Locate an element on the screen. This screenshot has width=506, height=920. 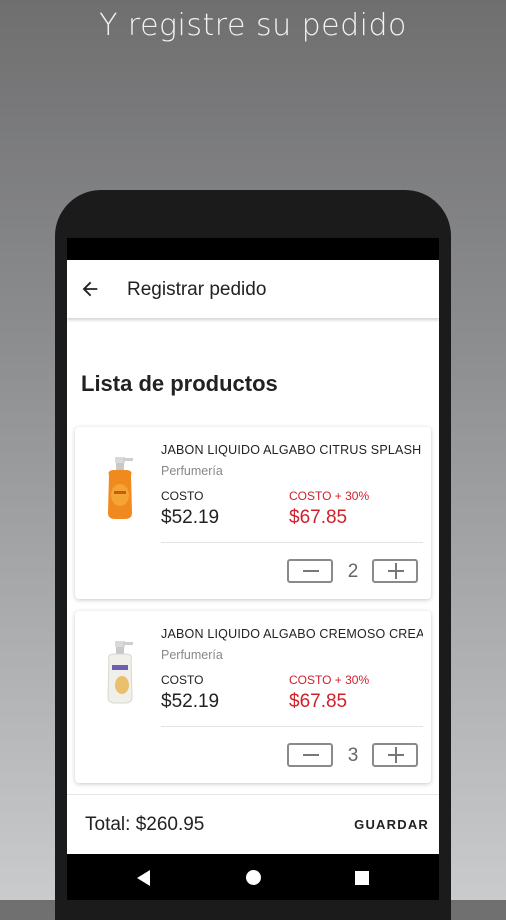
bottom-bar: Total: $260.95 GUARDAR is located at coordinates (253, 824).